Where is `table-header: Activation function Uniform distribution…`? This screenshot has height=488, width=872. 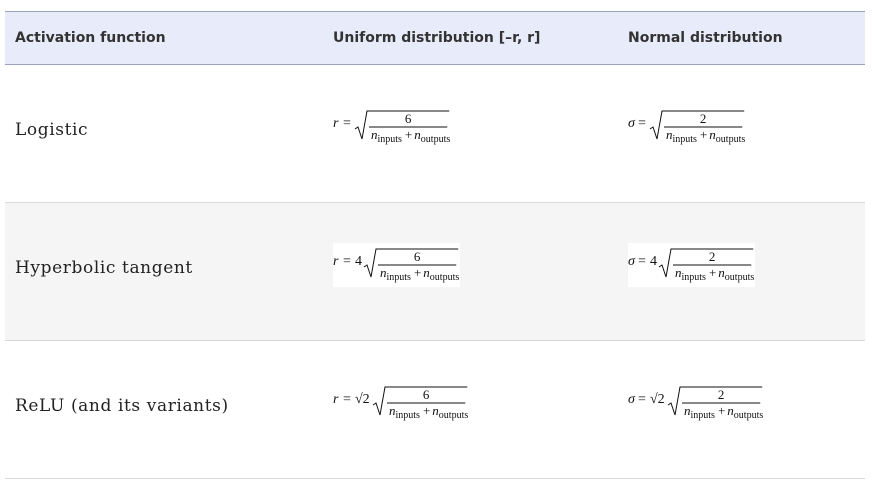 table-header: Activation function Uniform distribution… is located at coordinates (435, 38).